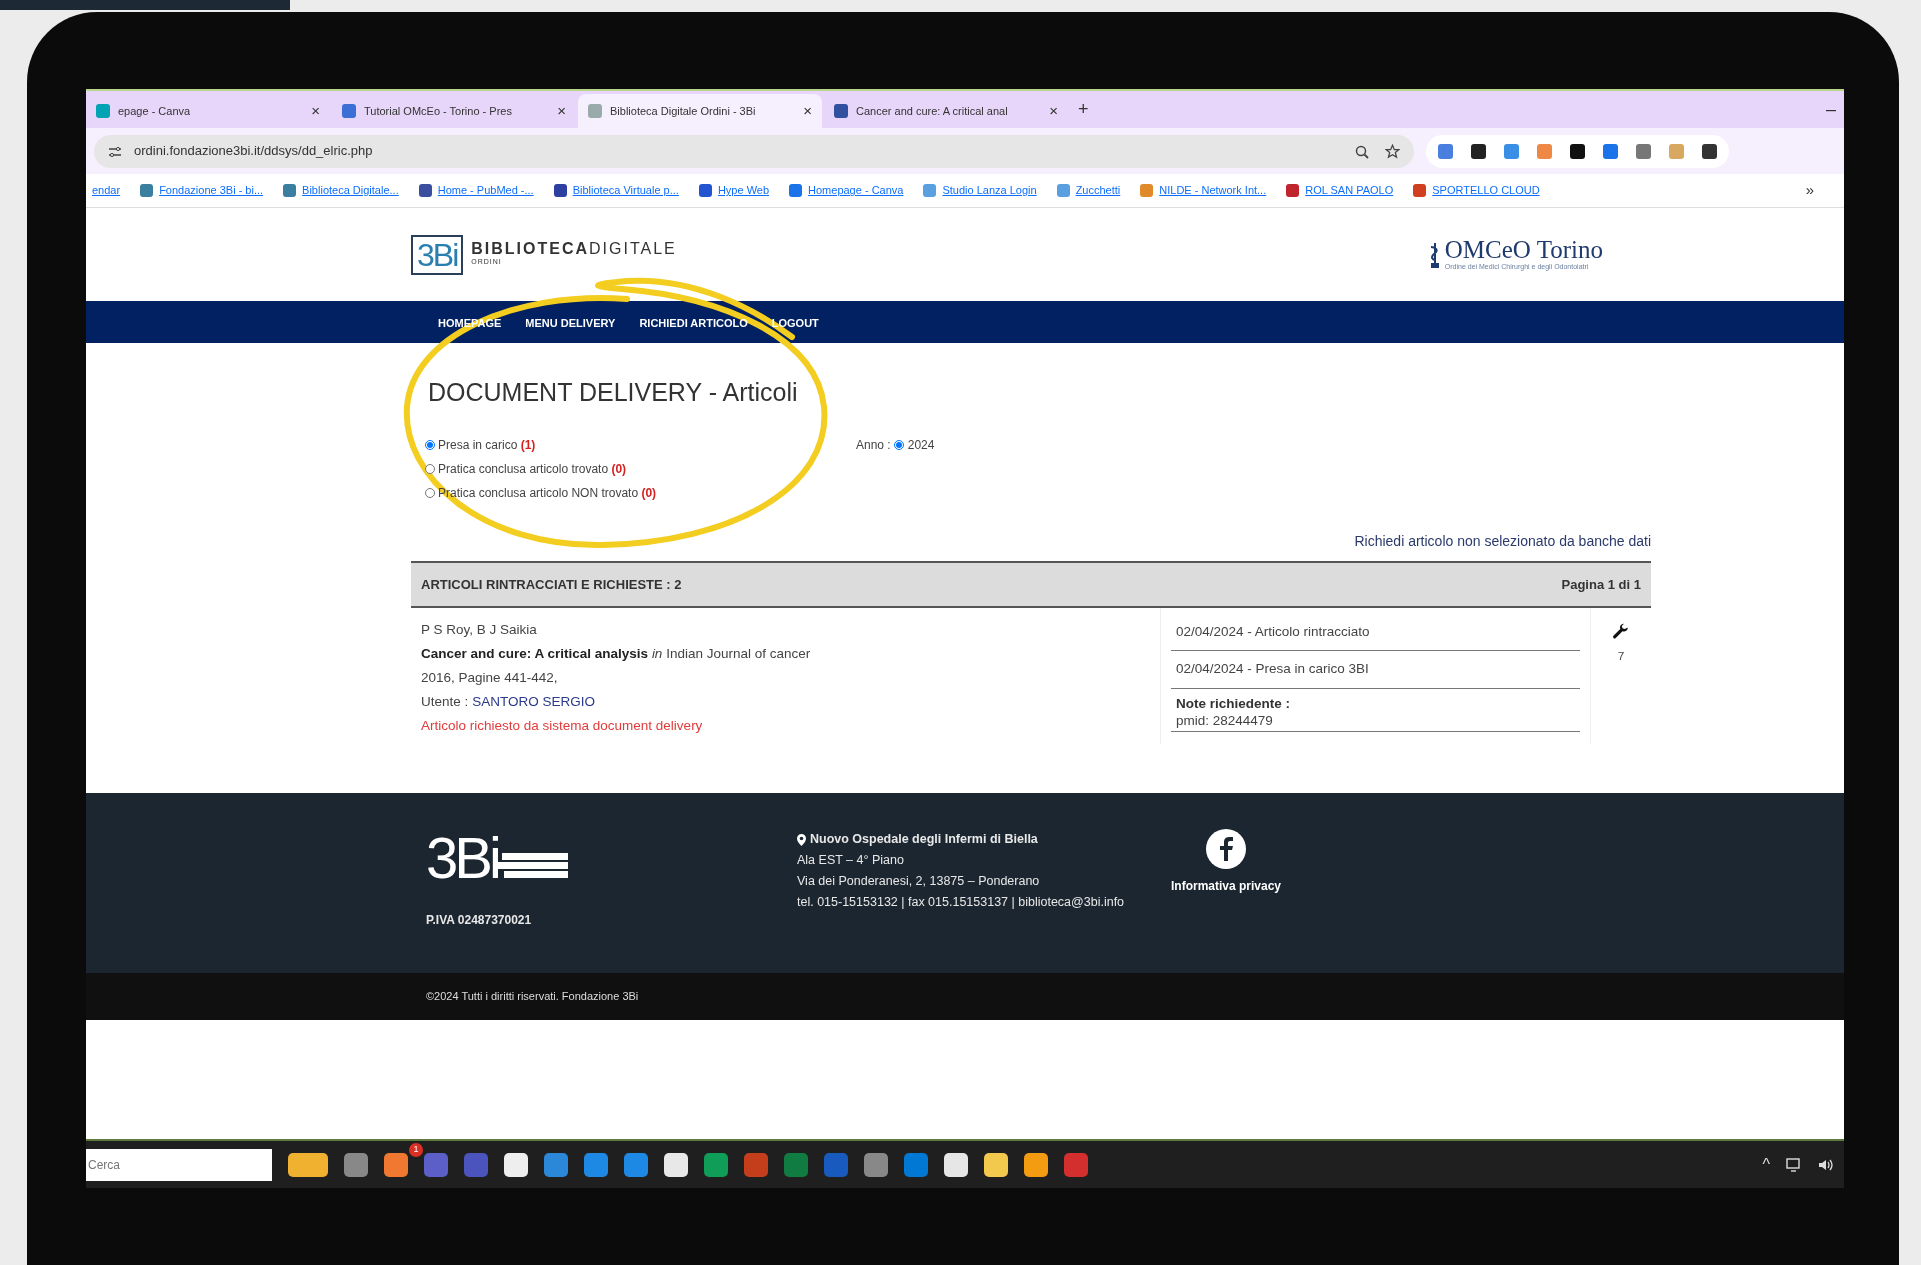 Image resolution: width=1921 pixels, height=1265 pixels. I want to click on bookmark-link: Homepage - Canva, so click(846, 190).